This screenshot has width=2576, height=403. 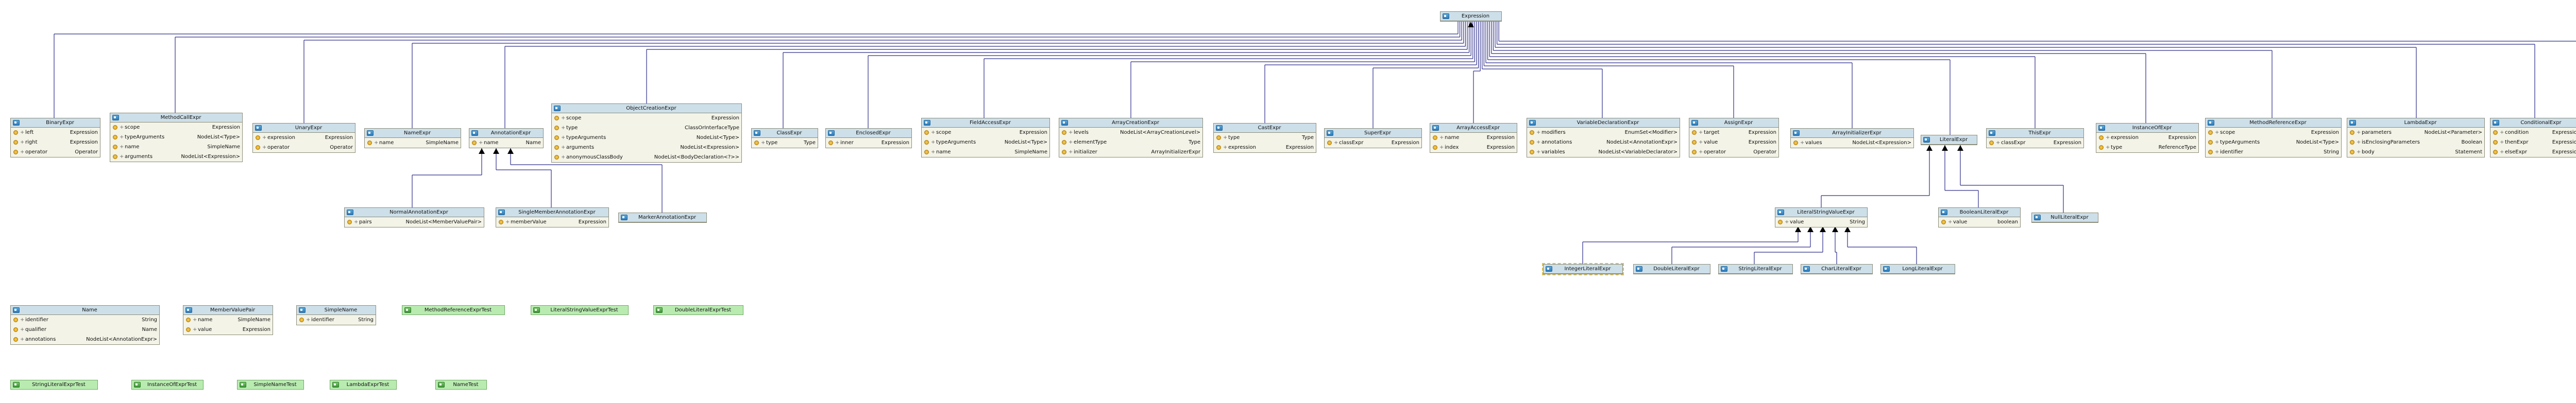 What do you see at coordinates (1733, 133) in the screenshot?
I see `field-row: + target Expression` at bounding box center [1733, 133].